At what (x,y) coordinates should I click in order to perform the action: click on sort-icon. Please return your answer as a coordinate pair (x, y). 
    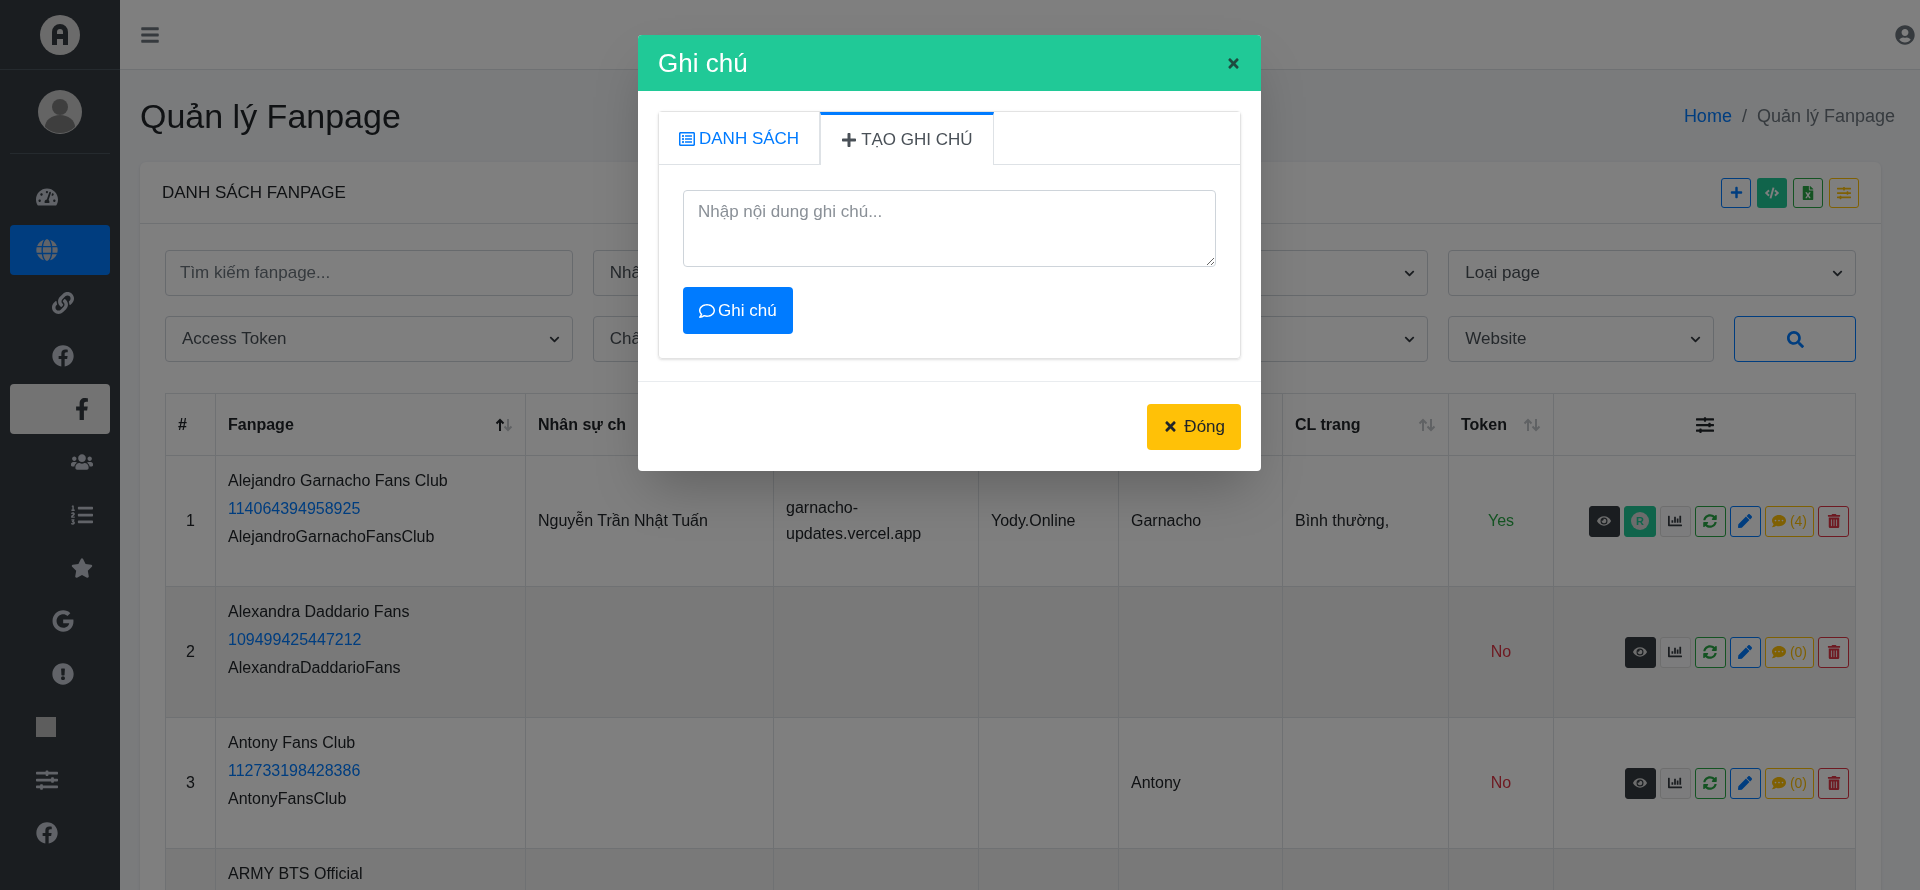
    Looking at the image, I should click on (504, 424).